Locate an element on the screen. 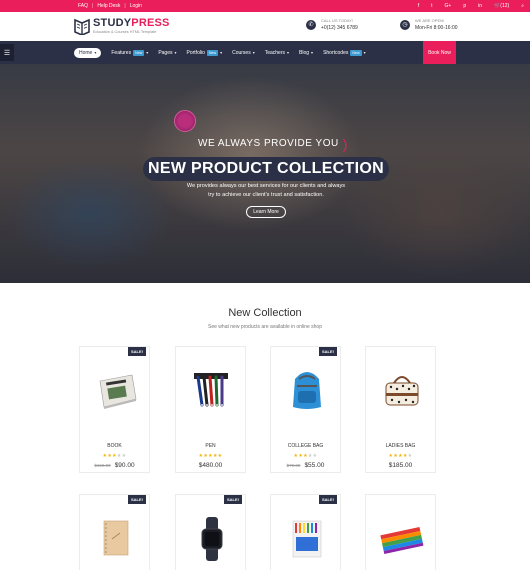 The width and height of the screenshot is (530, 570). backpack-image is located at coordinates (307, 389).